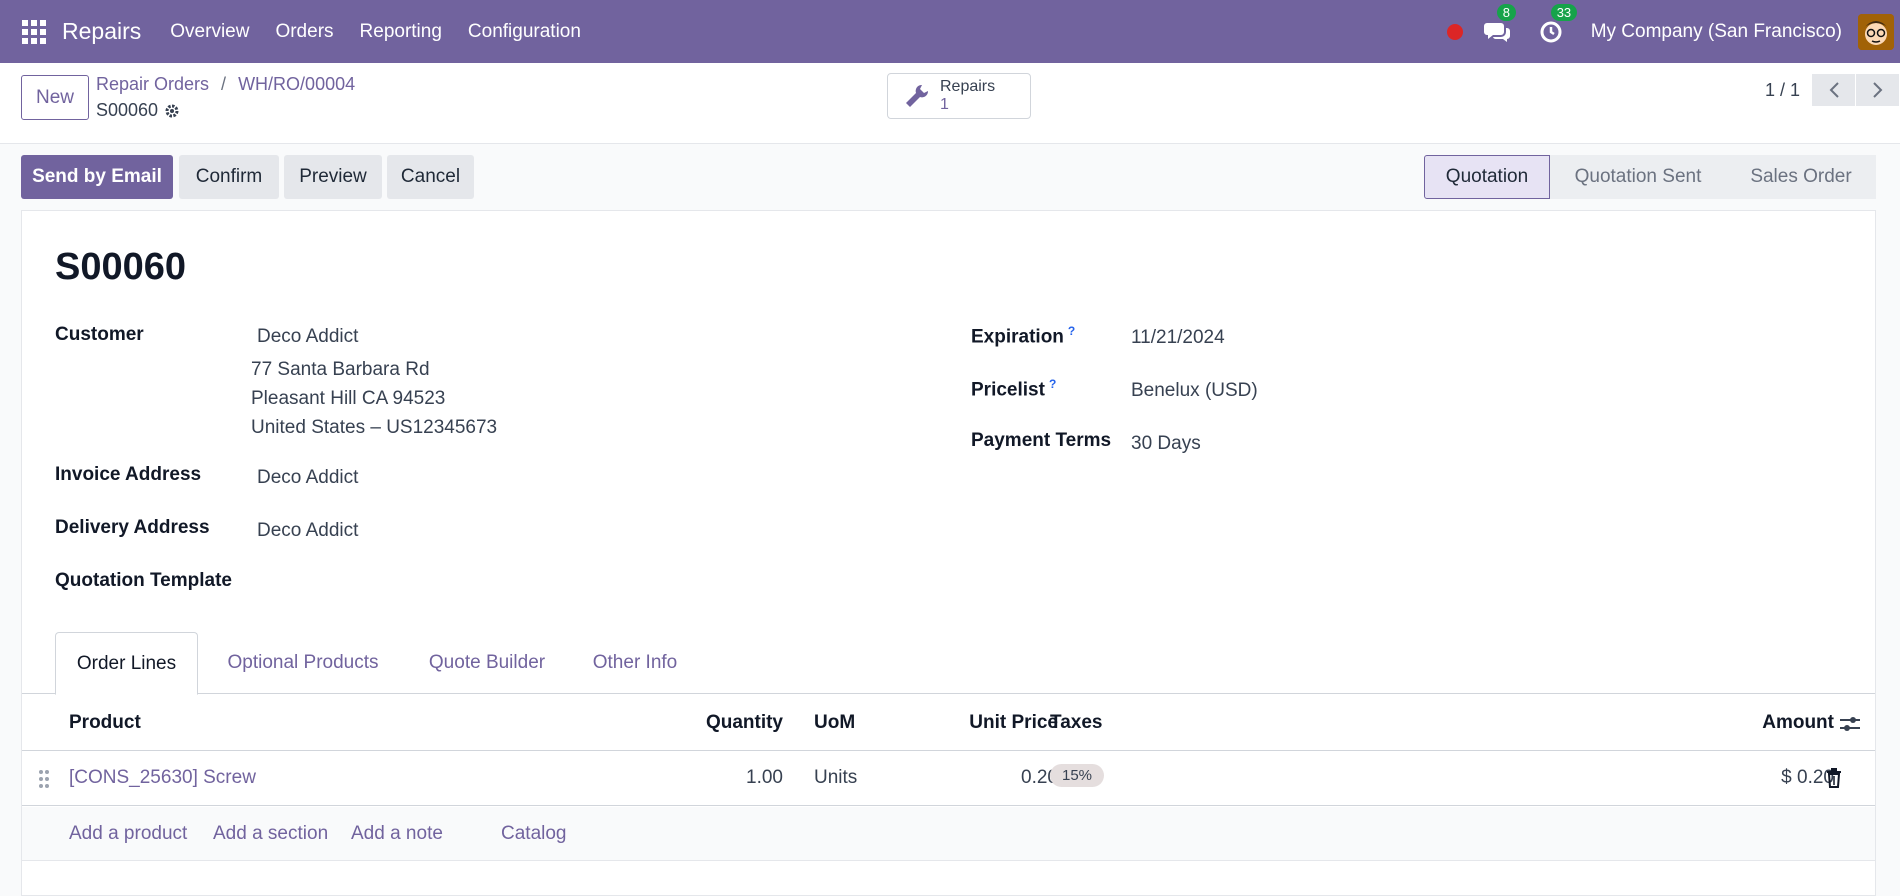 Image resolution: width=1900 pixels, height=896 pixels. What do you see at coordinates (524, 32) in the screenshot?
I see `menu-configuration: Configuration` at bounding box center [524, 32].